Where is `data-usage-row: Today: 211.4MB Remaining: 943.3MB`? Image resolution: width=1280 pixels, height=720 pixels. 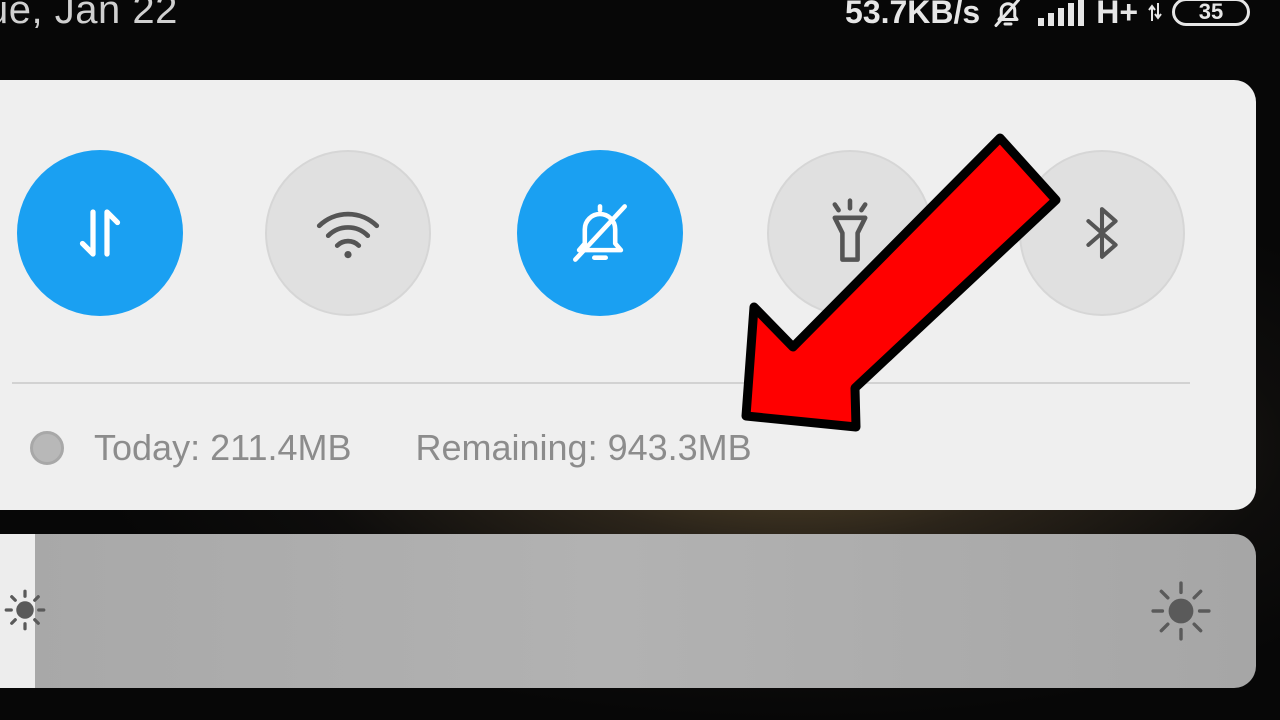 data-usage-row: Today: 211.4MB Remaining: 943.3MB is located at coordinates (391, 448).